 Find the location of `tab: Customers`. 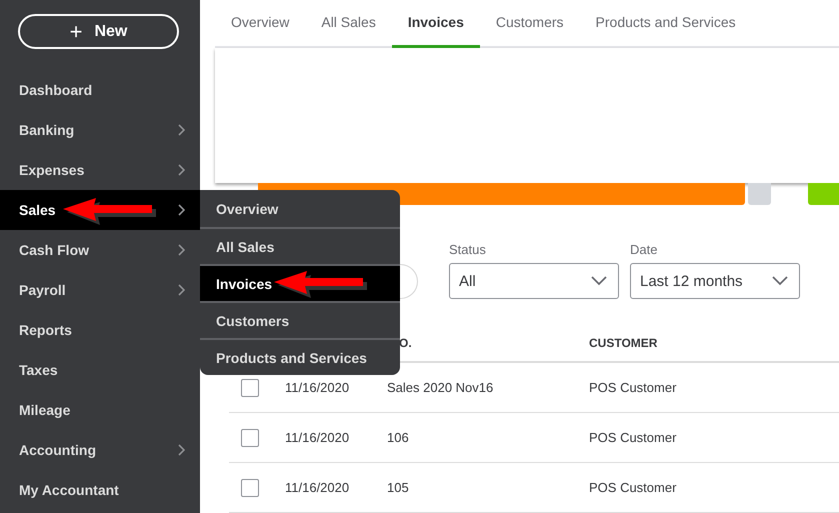

tab: Customers is located at coordinates (530, 24).